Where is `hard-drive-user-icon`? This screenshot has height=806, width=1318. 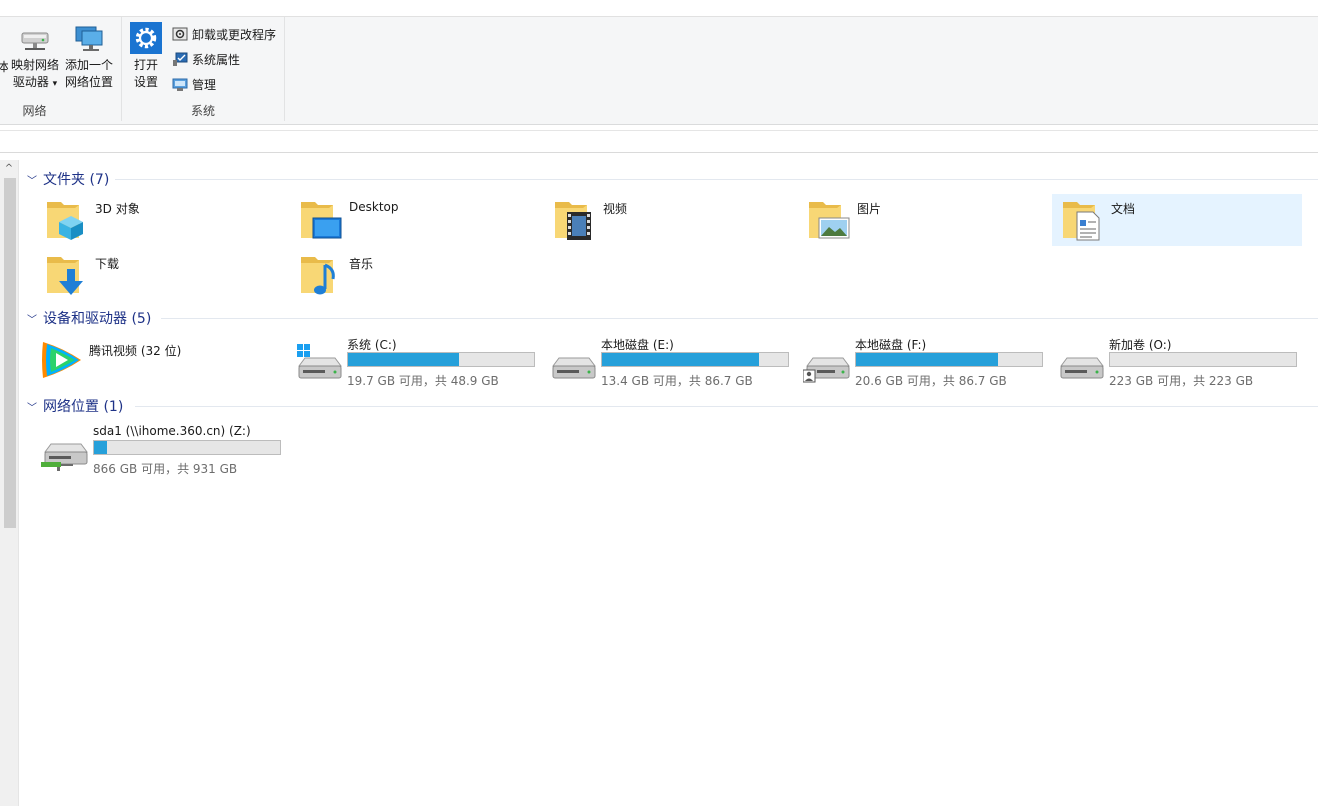
hard-drive-user-icon is located at coordinates (826, 370).